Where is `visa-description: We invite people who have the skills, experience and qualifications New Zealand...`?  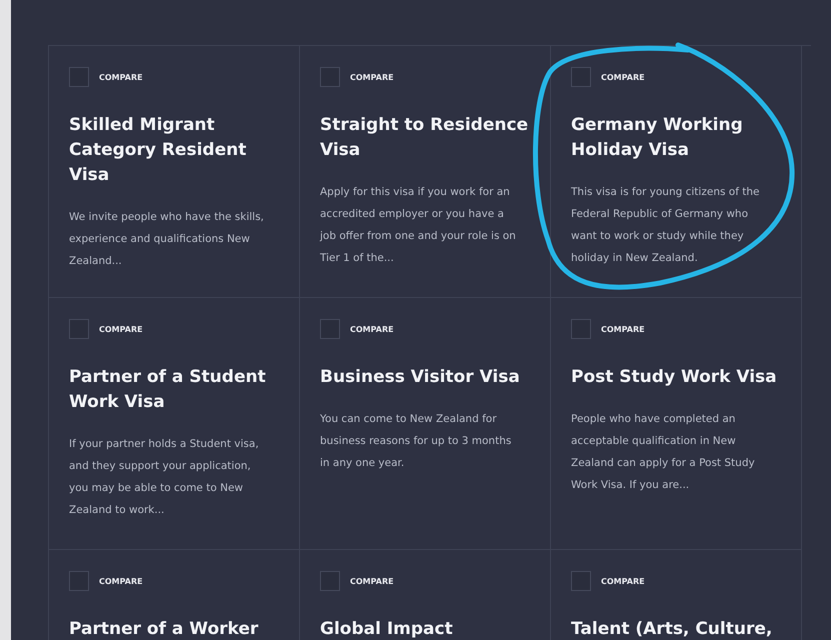 visa-description: We invite people who have the skills, experience and qualifications New Zealand... is located at coordinates (167, 239).